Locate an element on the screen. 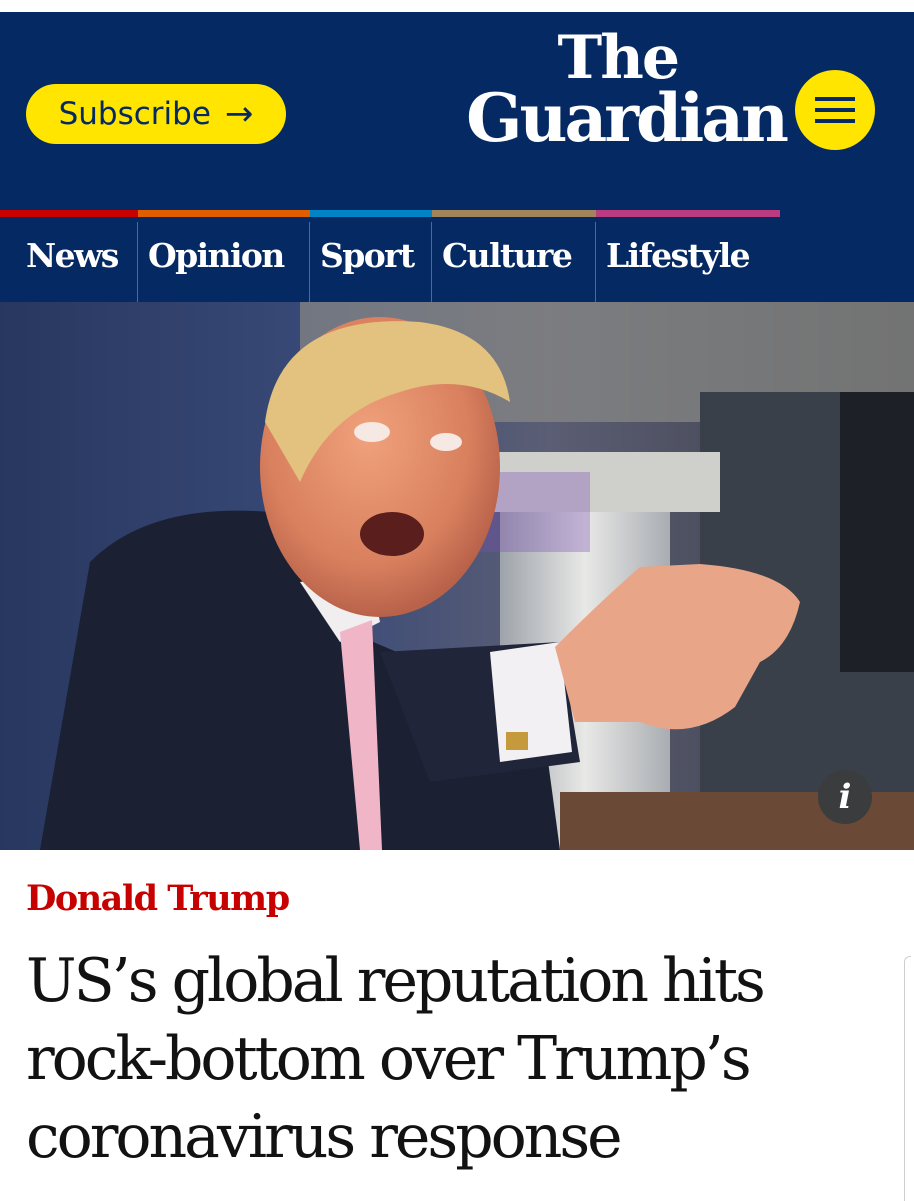 The height and width of the screenshot is (1201, 914). nav-stripe-lifestyle is located at coordinates (688, 213).